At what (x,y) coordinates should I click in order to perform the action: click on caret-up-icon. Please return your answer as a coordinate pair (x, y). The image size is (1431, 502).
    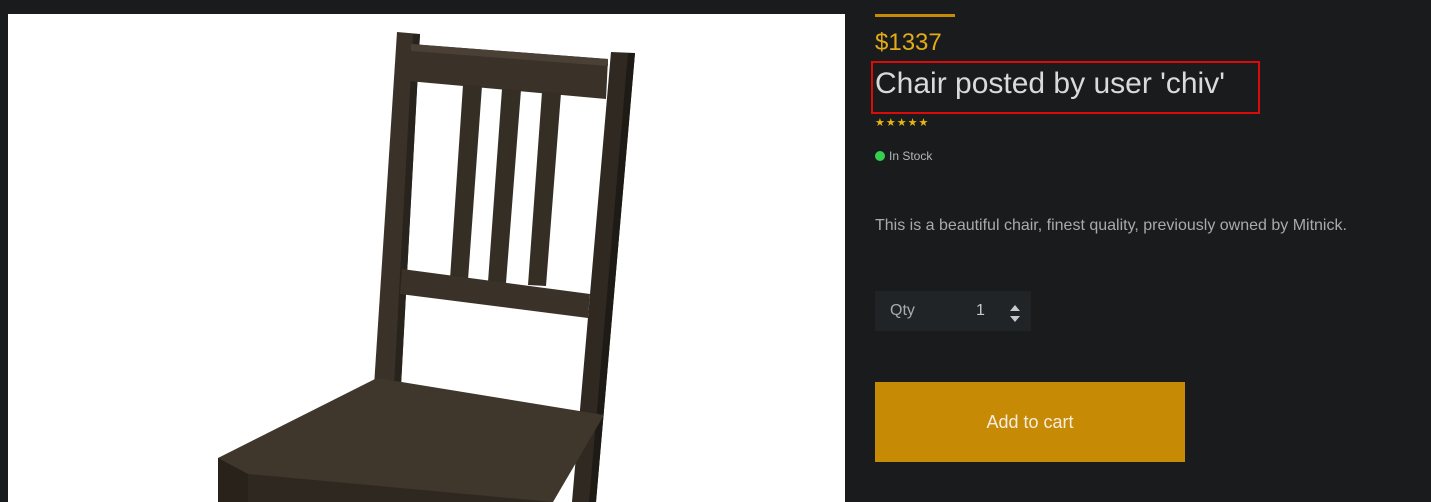
    Looking at the image, I should click on (1015, 308).